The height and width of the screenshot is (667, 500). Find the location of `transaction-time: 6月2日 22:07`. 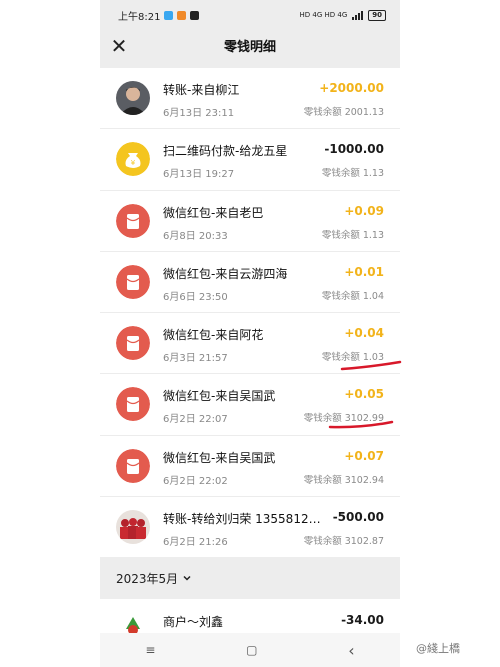

transaction-time: 6月2日 22:07 is located at coordinates (195, 420).